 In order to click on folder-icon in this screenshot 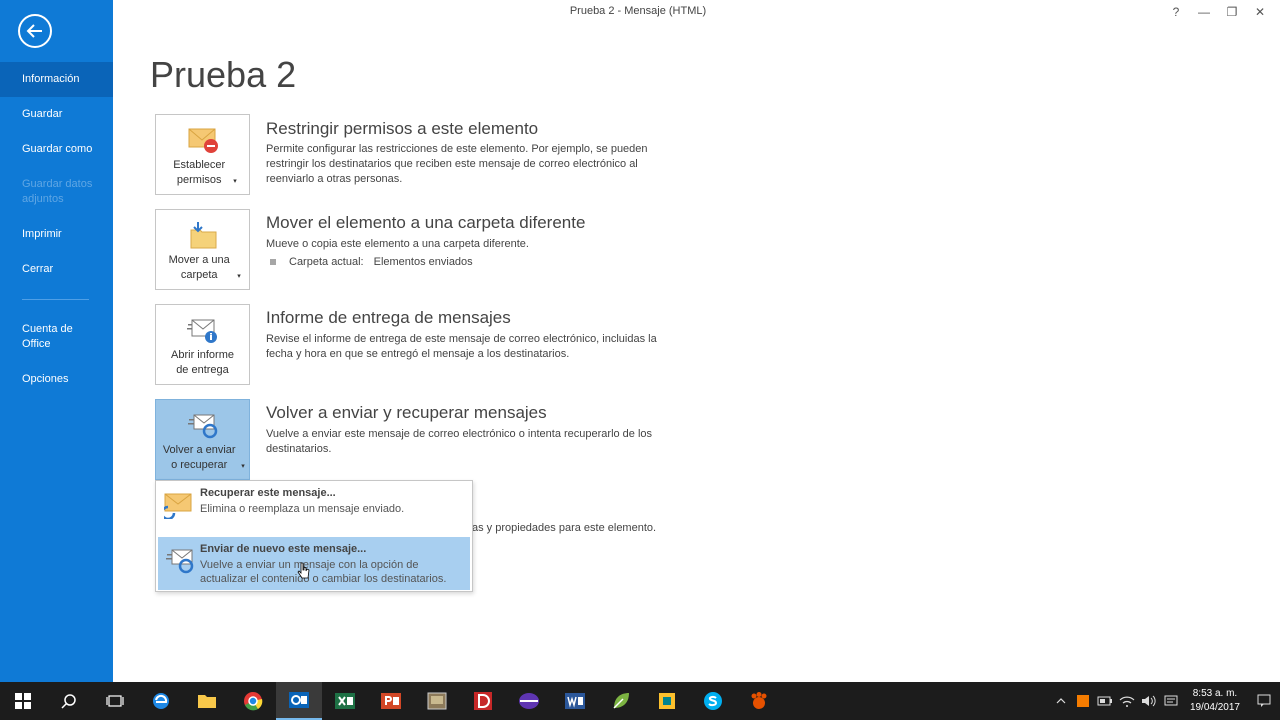, I will do `click(207, 701)`.